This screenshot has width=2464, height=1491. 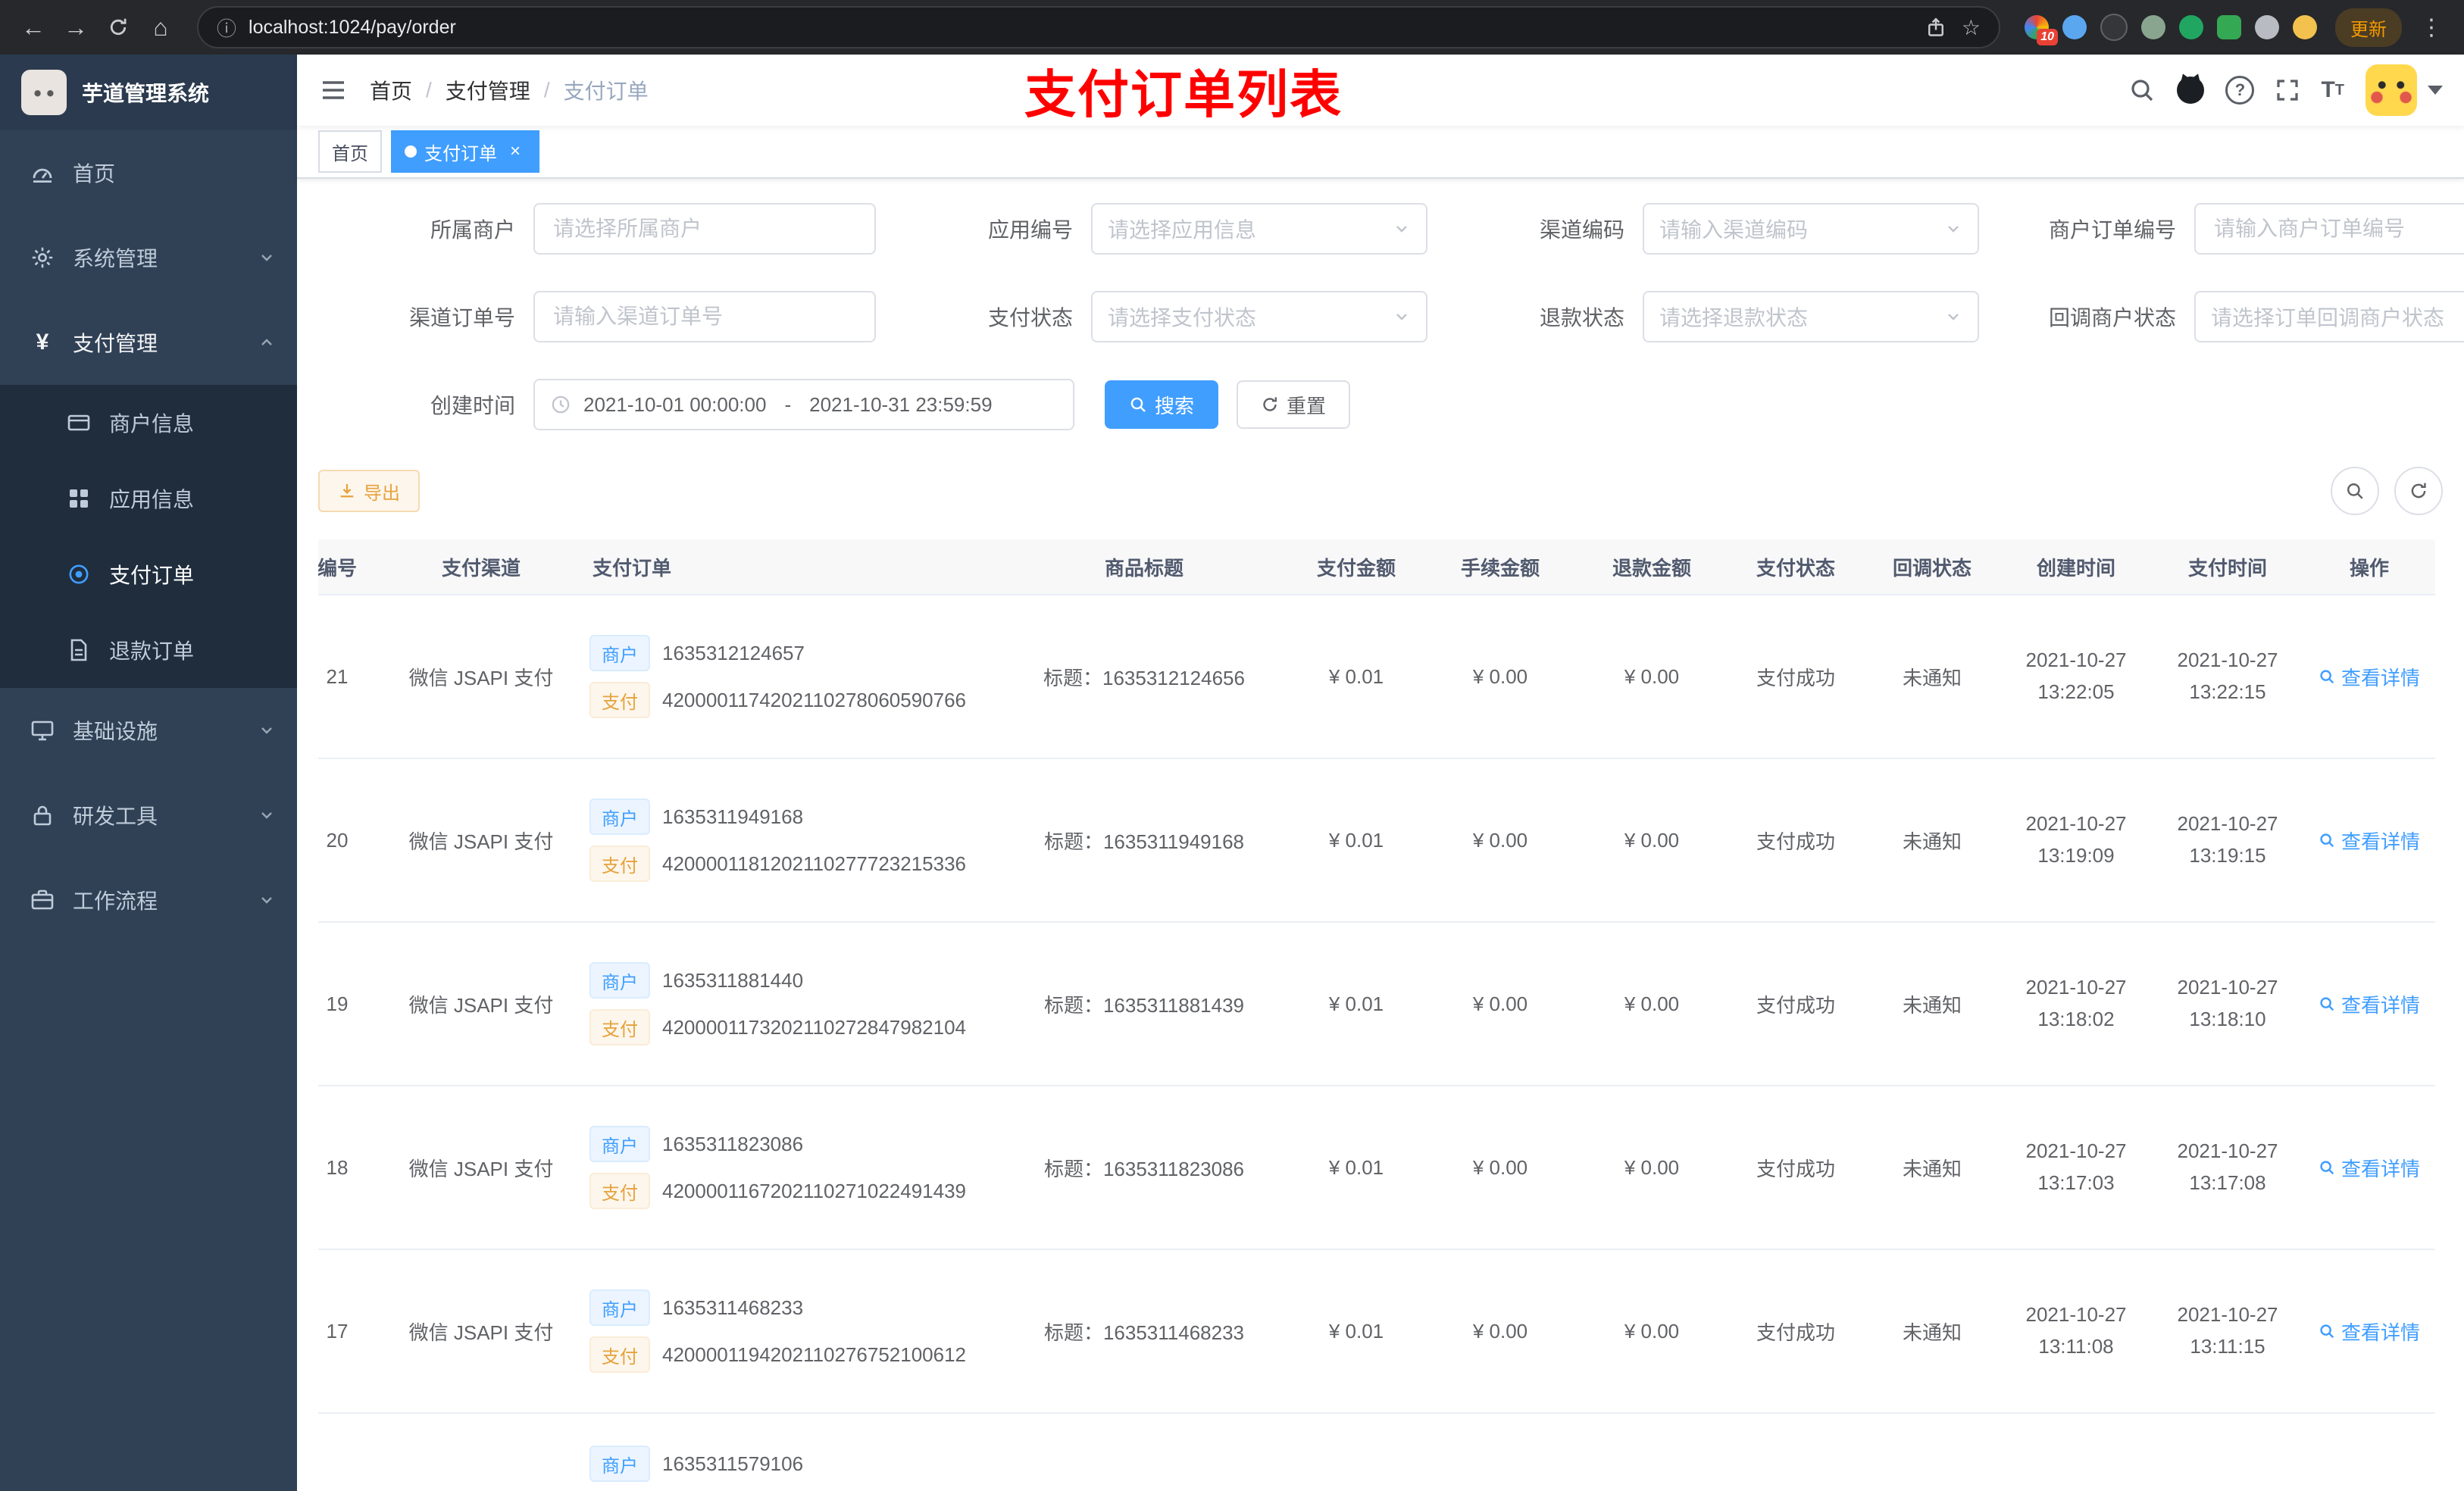 I want to click on cell-title: 标题：1635311468233, so click(x=1144, y=1331).